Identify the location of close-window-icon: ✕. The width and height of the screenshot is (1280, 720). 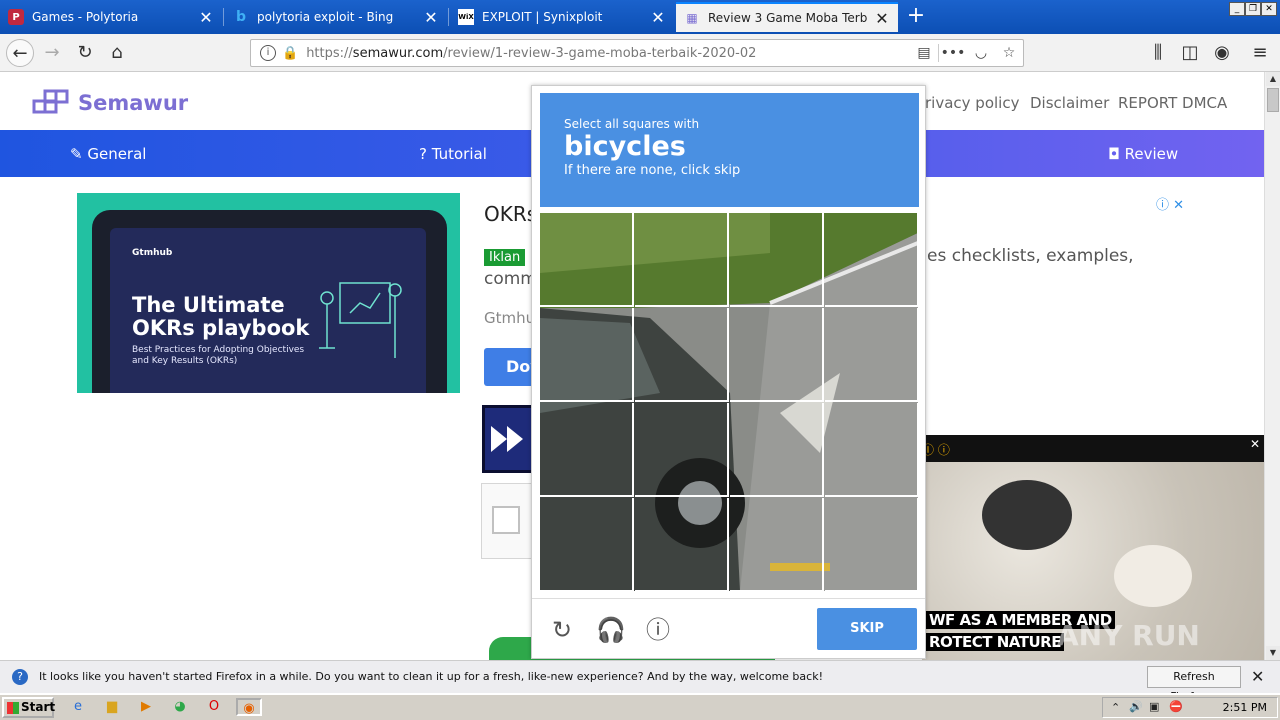
(1269, 9).